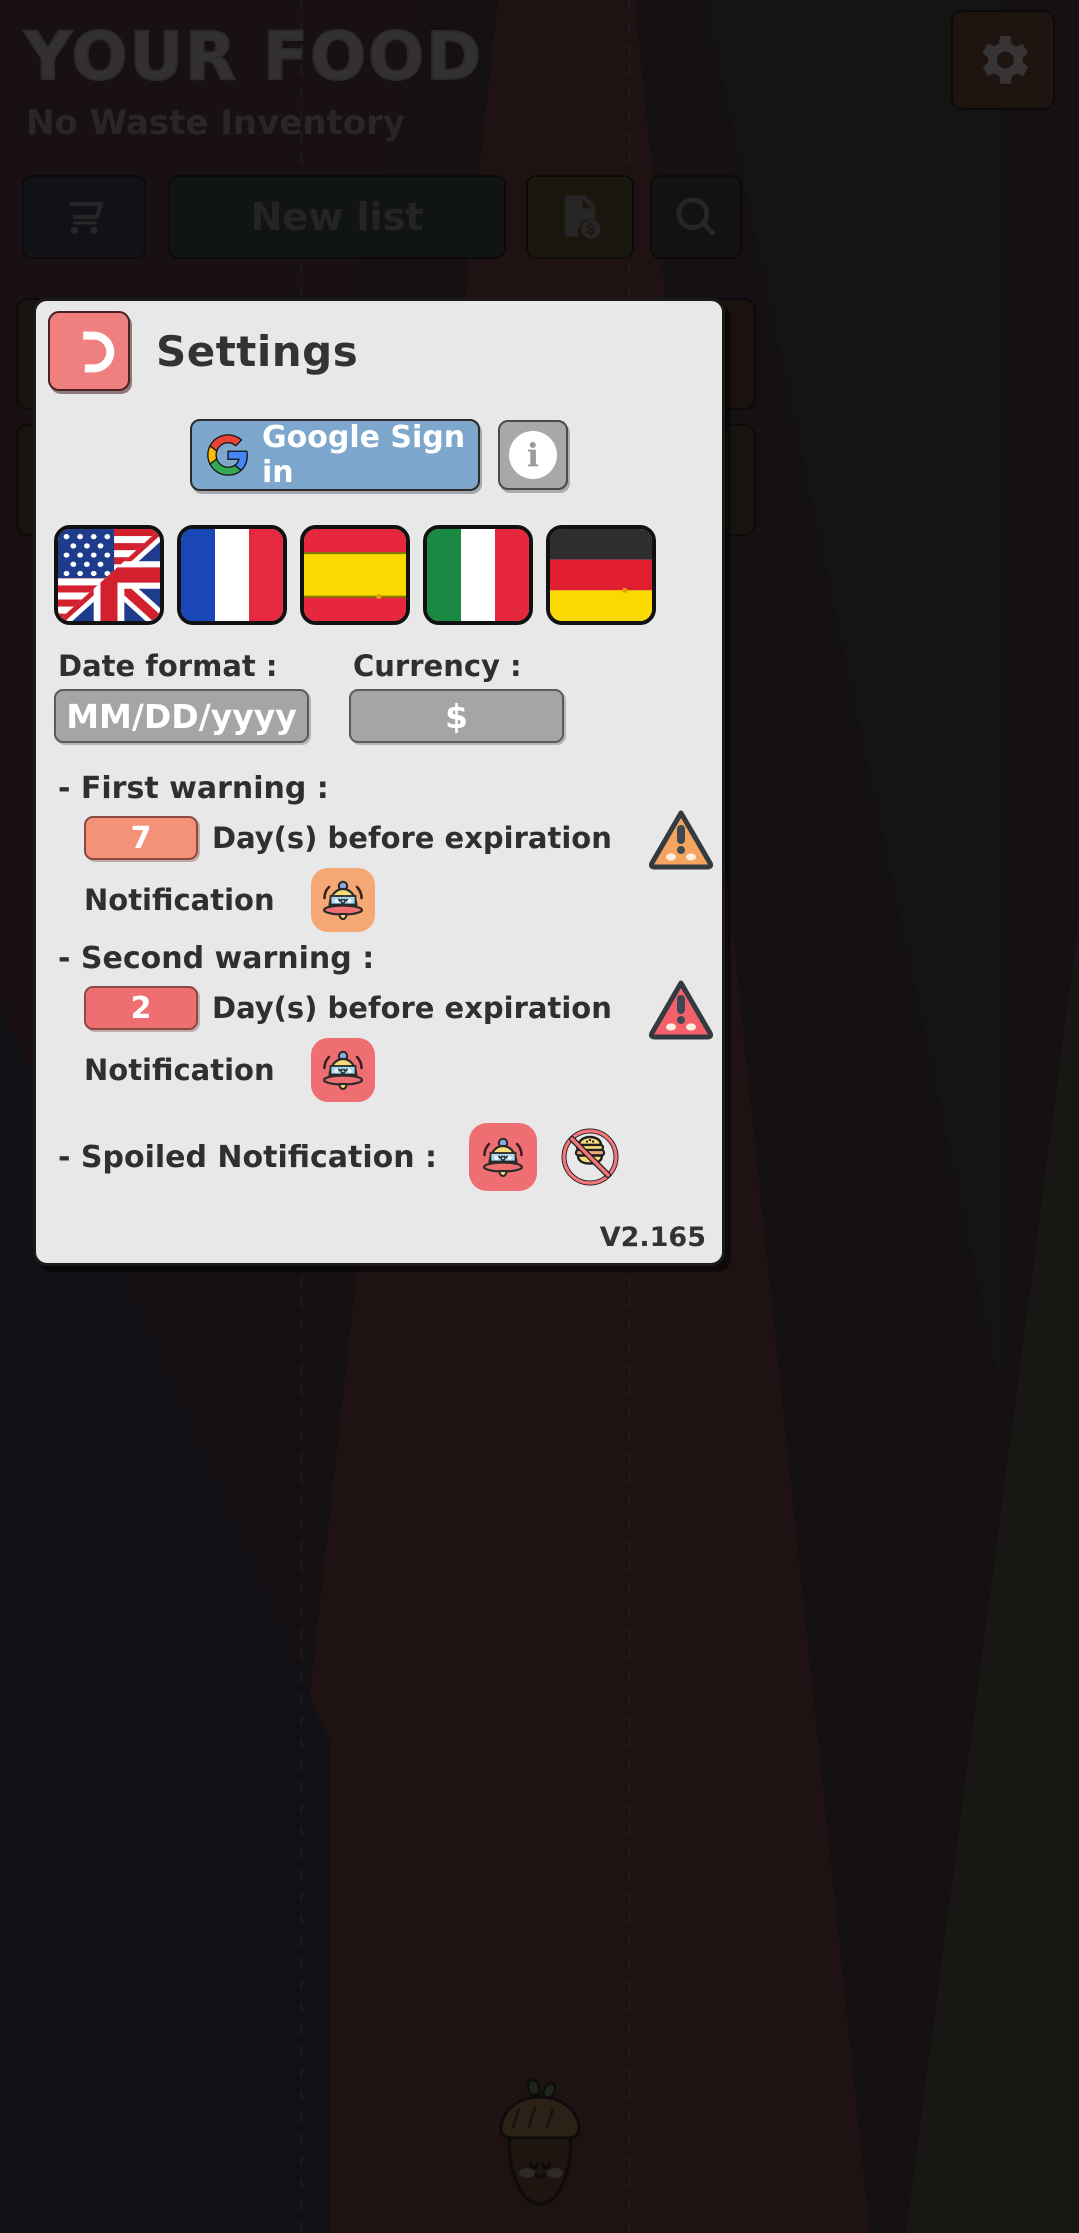 The width and height of the screenshot is (1079, 2233). I want to click on language-button-french, so click(232, 575).